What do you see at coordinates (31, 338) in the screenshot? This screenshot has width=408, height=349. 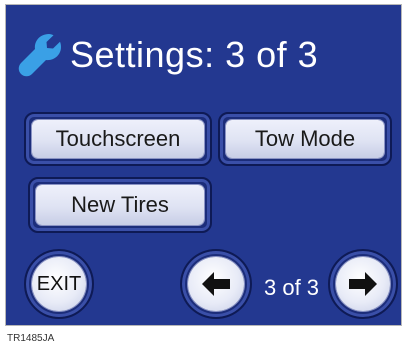 I see `figure-caption: TR1485JA` at bounding box center [31, 338].